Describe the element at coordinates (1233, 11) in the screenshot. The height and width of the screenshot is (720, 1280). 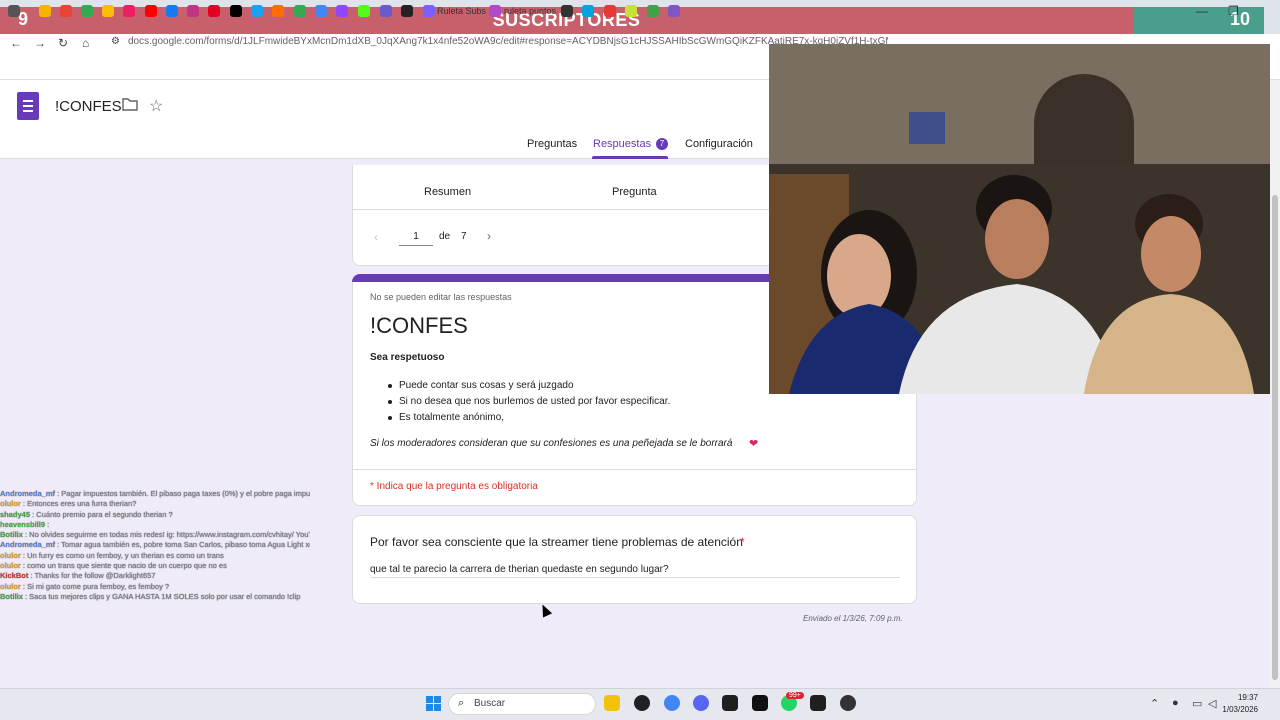
I see `maximize-icon: ❐` at that location.